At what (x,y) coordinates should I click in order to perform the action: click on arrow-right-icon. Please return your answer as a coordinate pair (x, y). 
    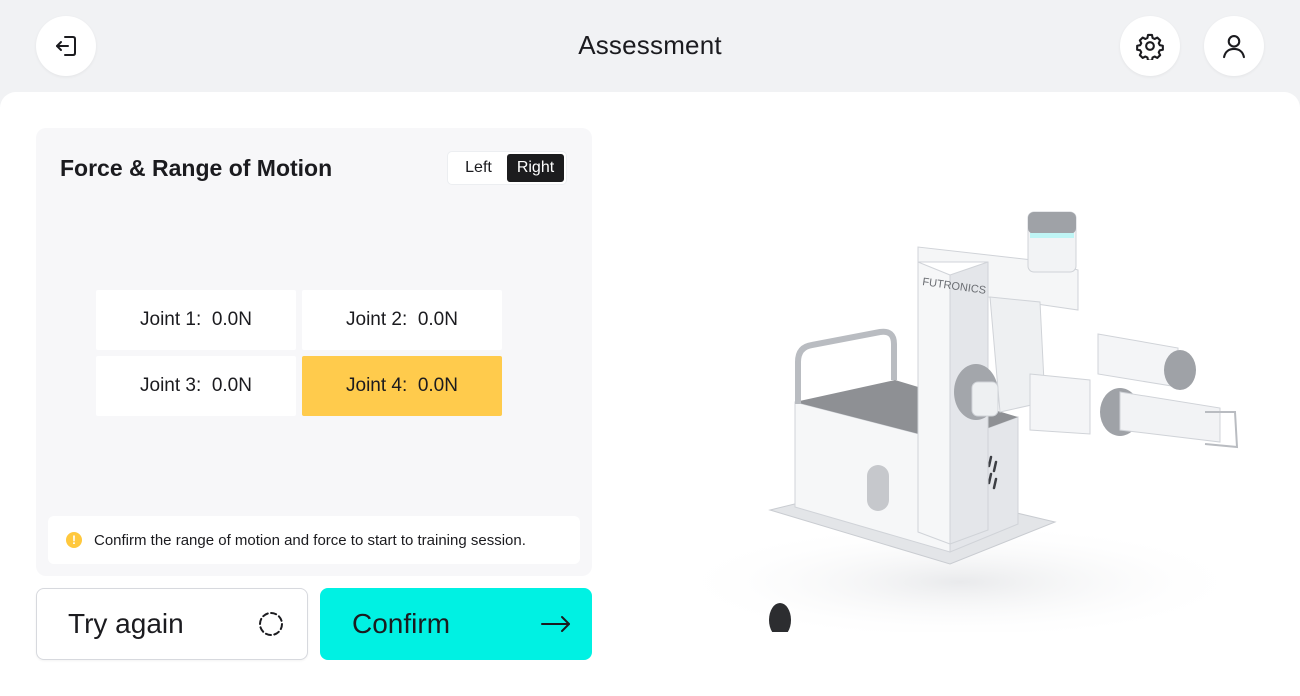
    Looking at the image, I should click on (555, 624).